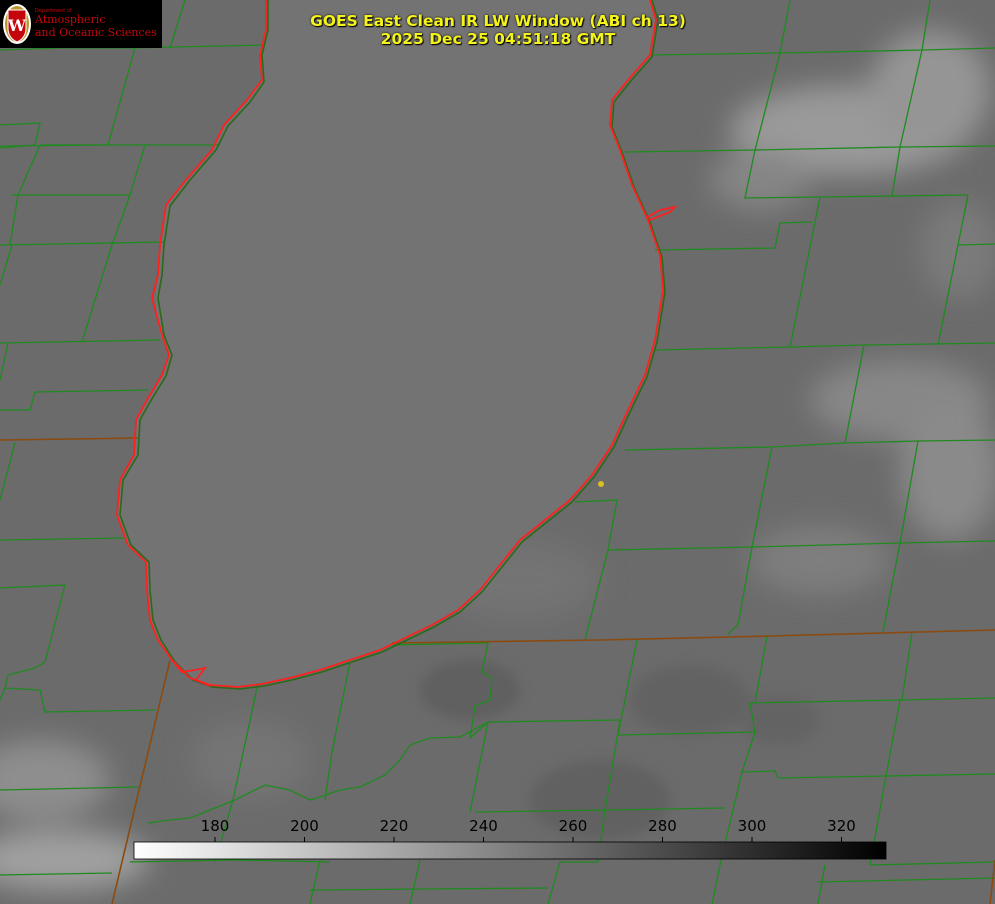  Describe the element at coordinates (752, 826) in the screenshot. I see `colorbar-tick-label: 300` at that location.